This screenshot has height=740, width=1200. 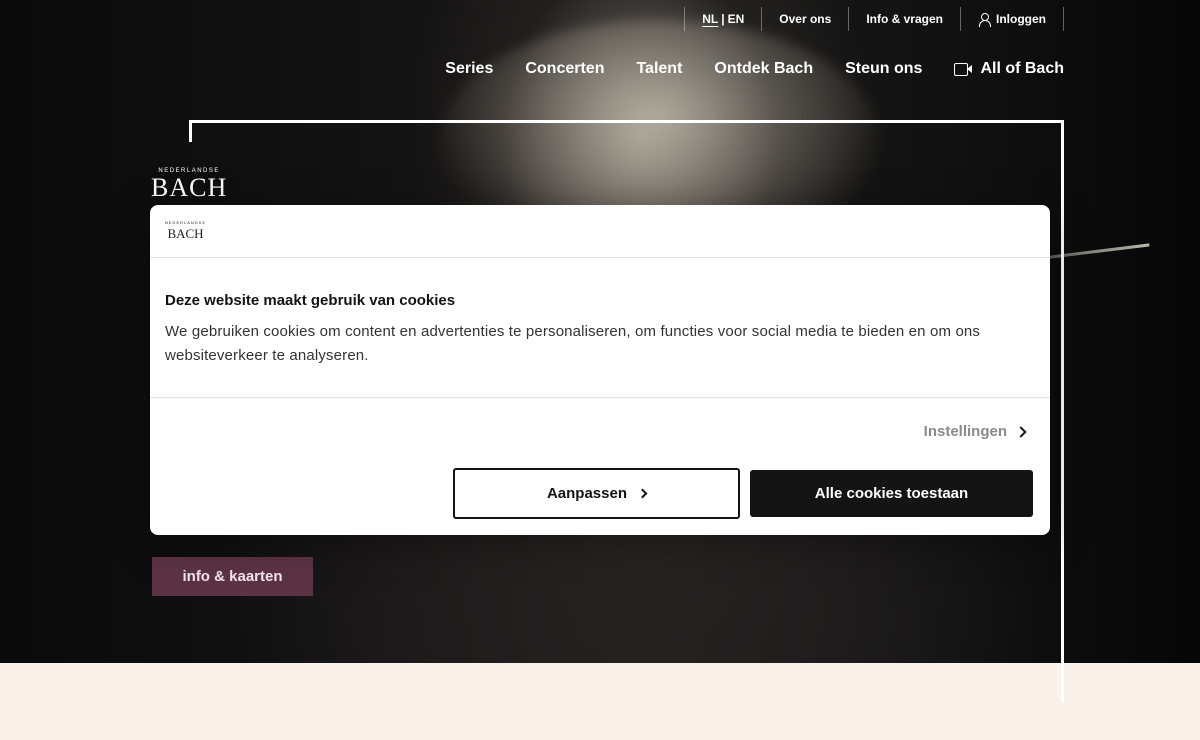 I want to click on hero-frame-left-edge, so click(x=190, y=131).